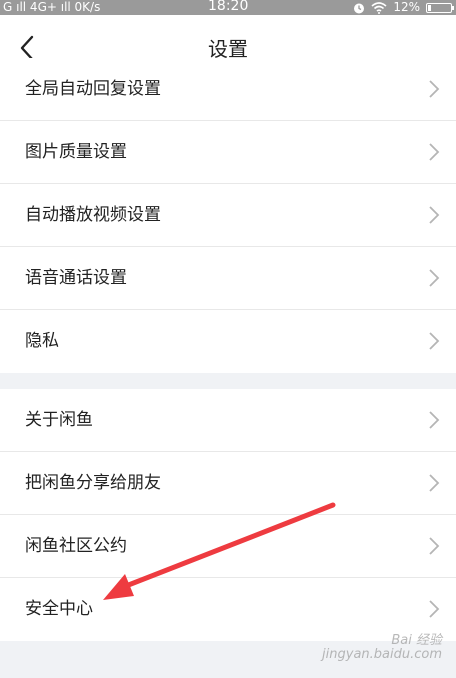 Image resolution: width=456 pixels, height=678 pixels. Describe the element at coordinates (359, 8) in the screenshot. I see `alarm-icon` at that location.